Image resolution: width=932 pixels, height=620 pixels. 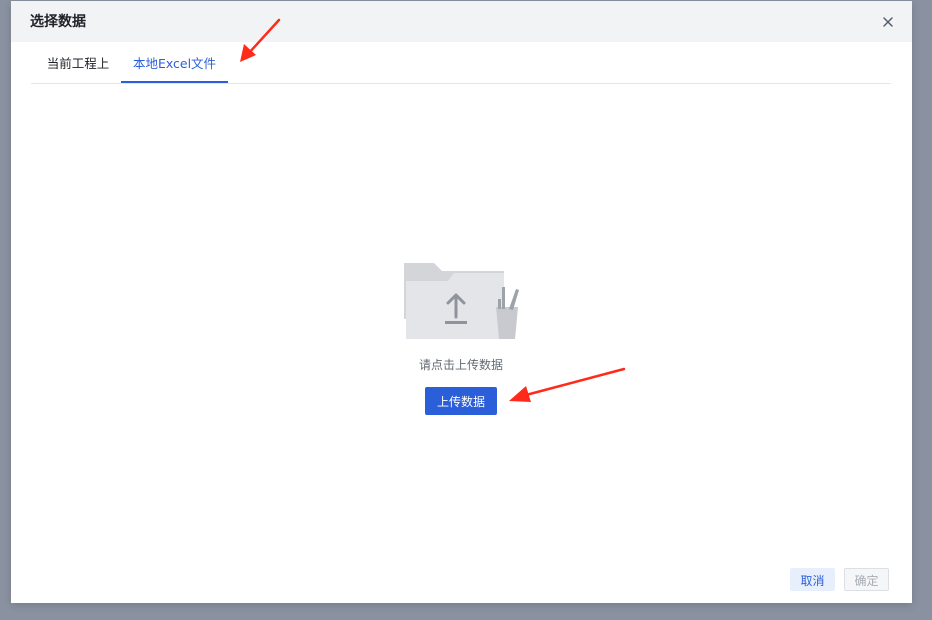 What do you see at coordinates (866, 579) in the screenshot?
I see `confirm-button: 确定` at bounding box center [866, 579].